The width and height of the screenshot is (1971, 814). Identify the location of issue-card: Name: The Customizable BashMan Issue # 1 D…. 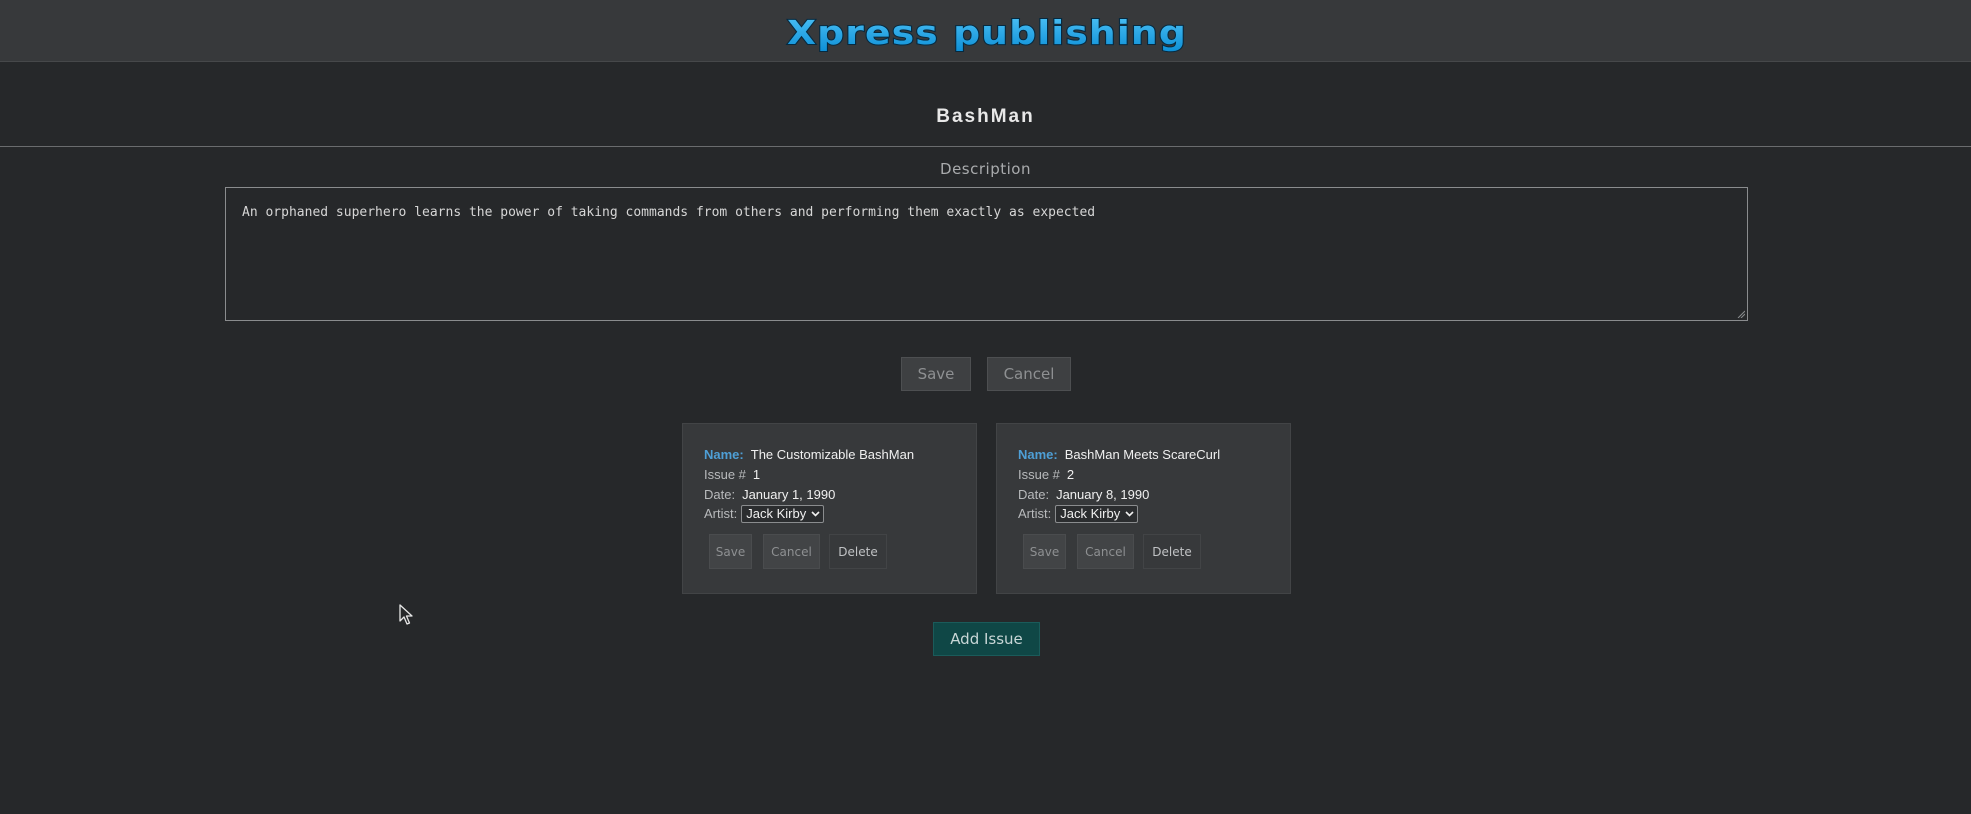
(829, 508).